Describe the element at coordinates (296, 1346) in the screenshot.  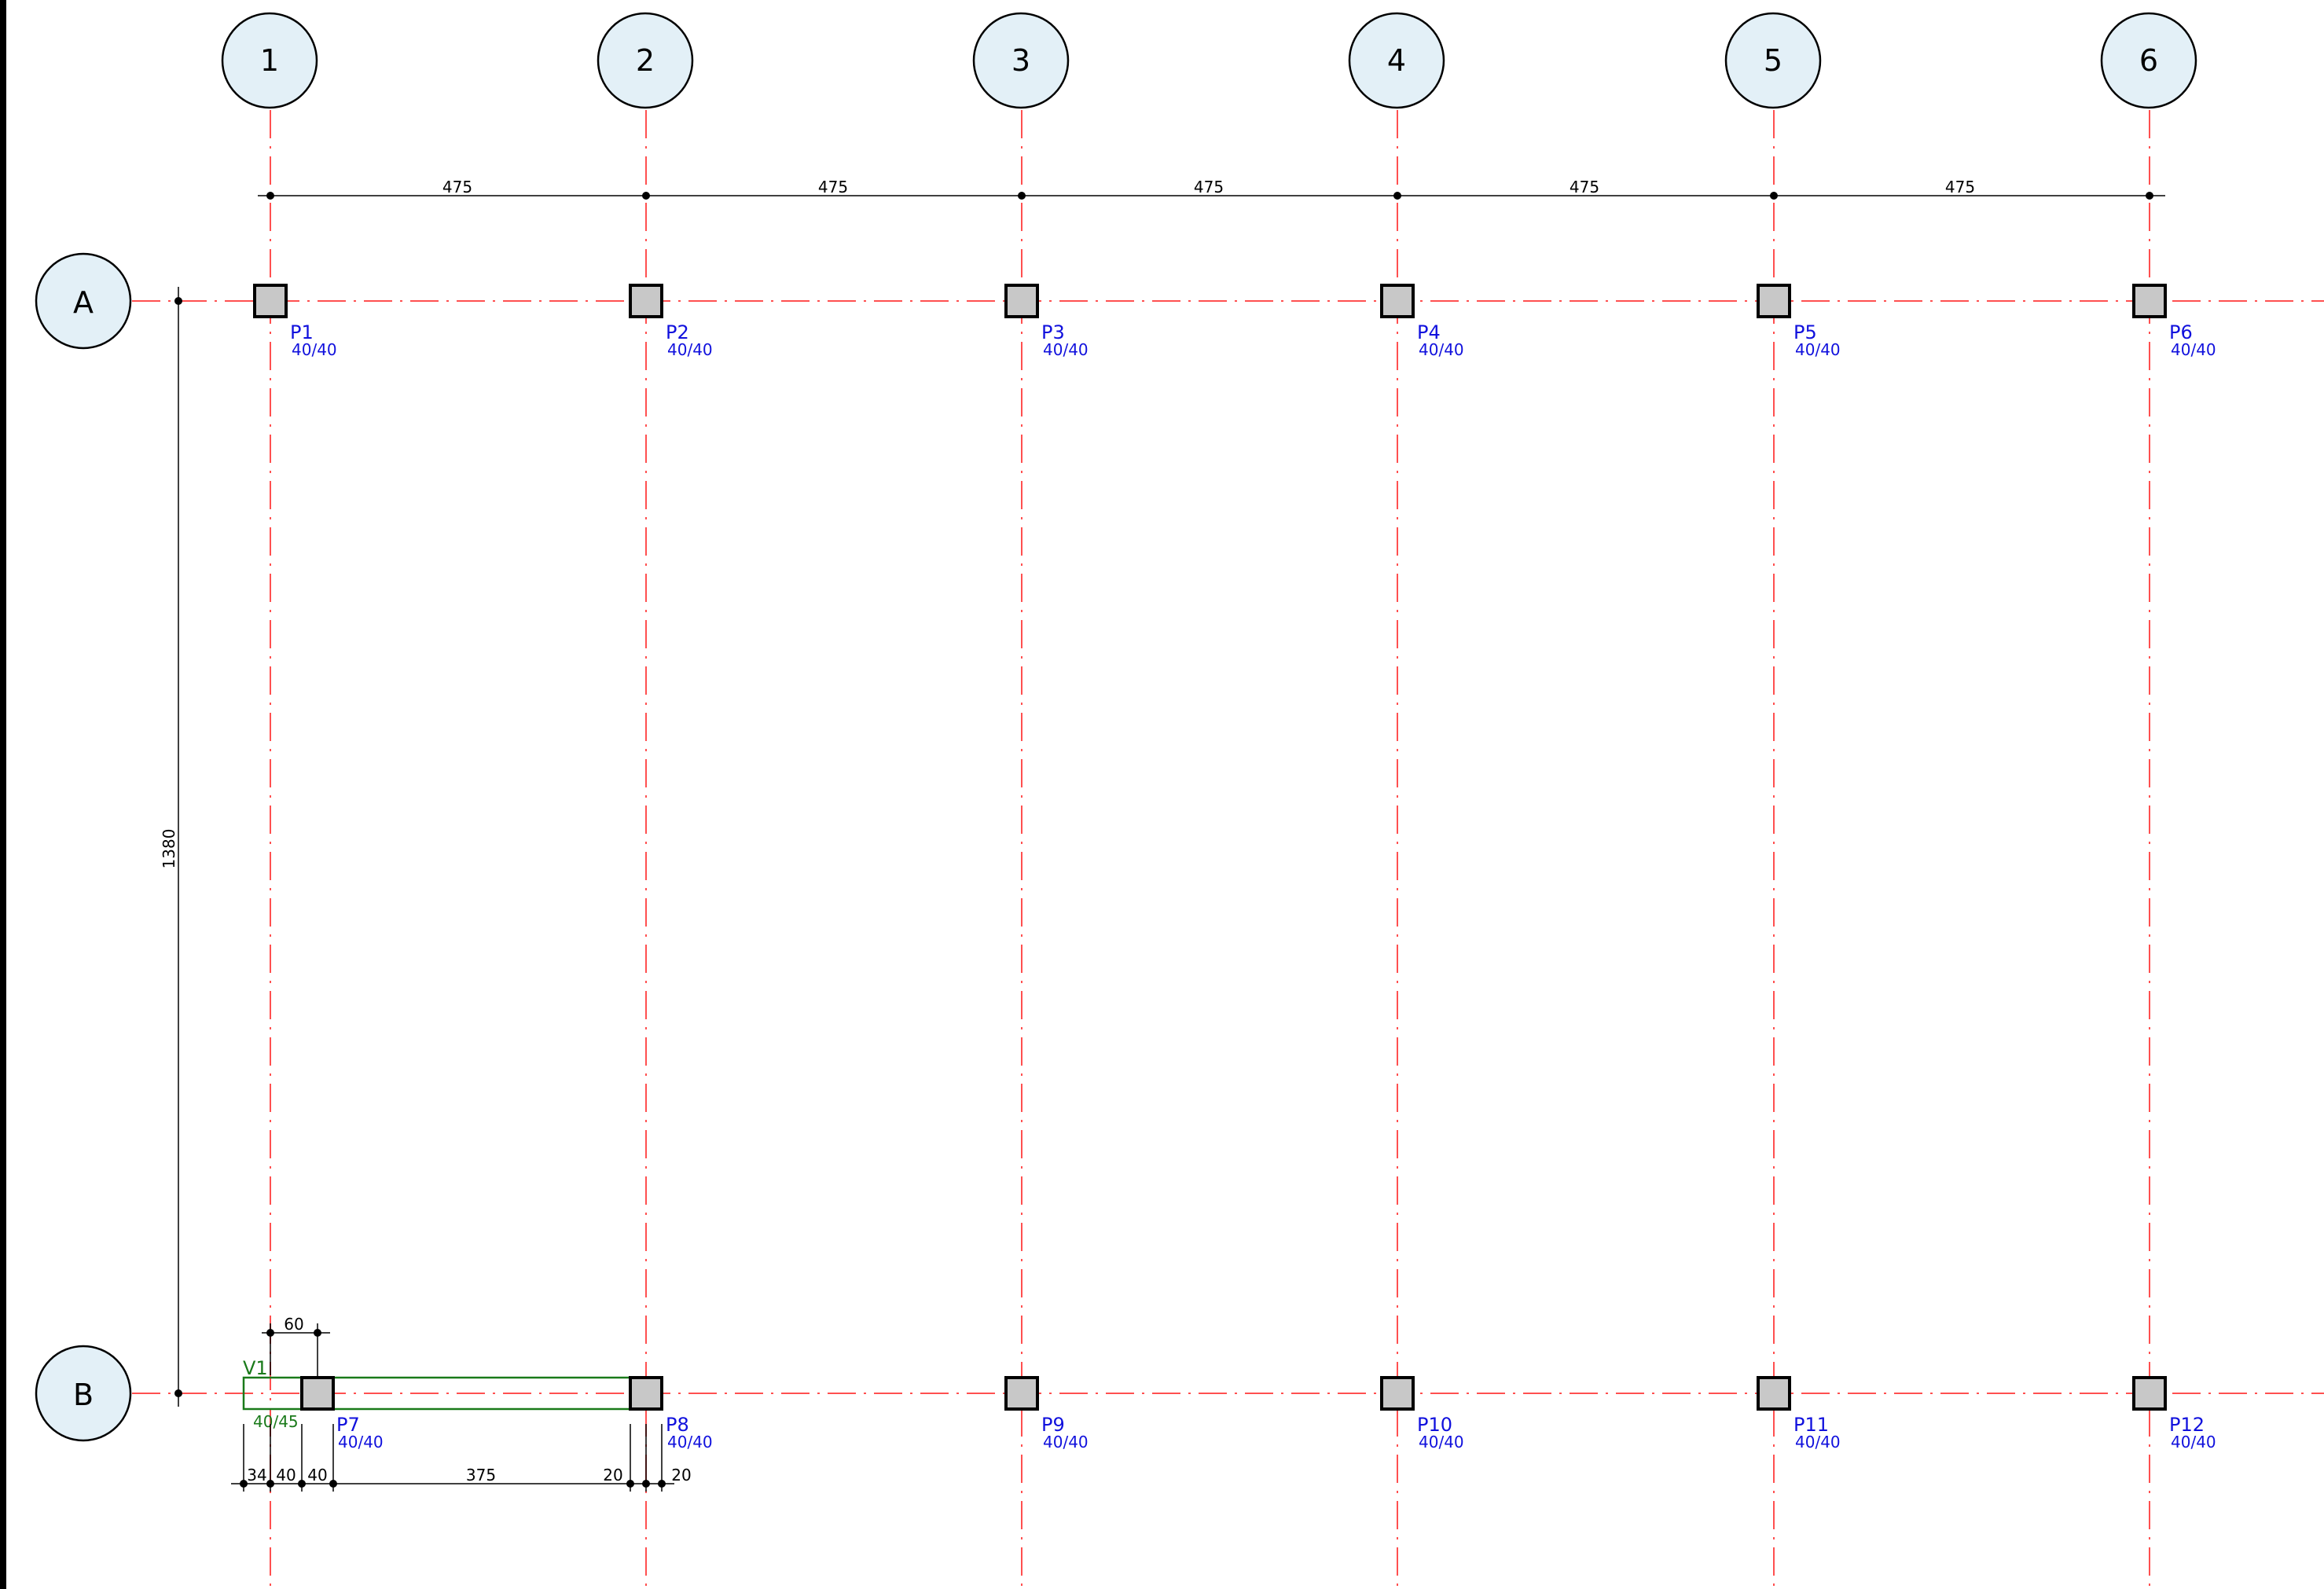
I see `beam-top-dimension: 60` at that location.